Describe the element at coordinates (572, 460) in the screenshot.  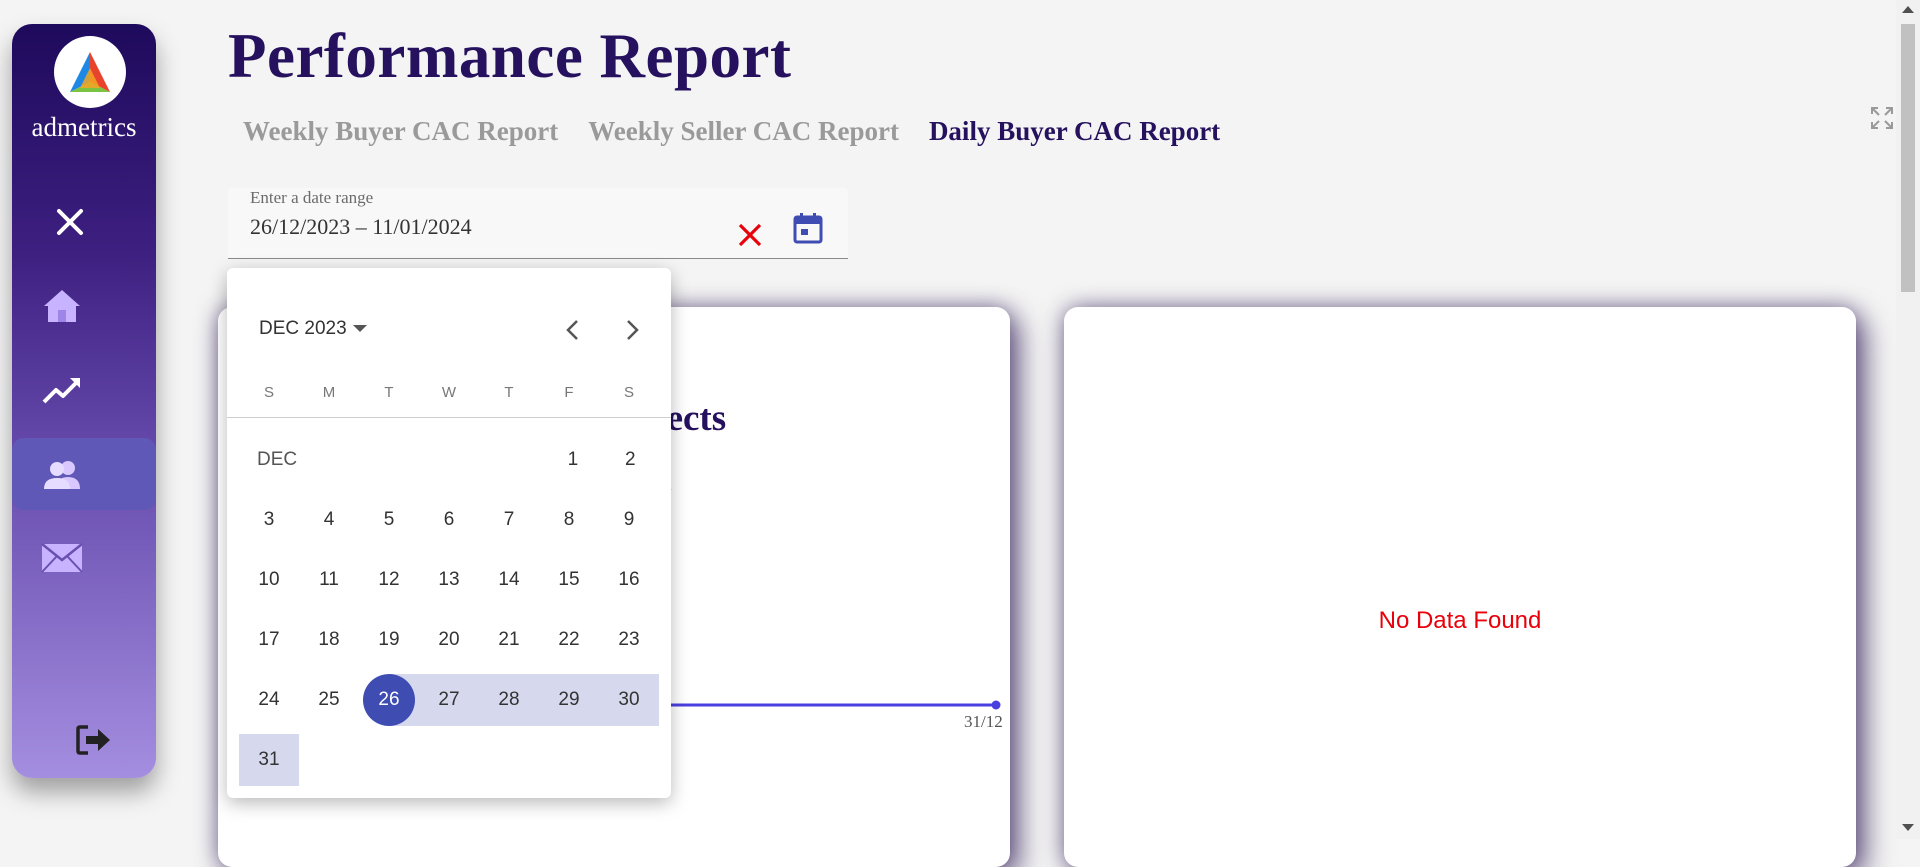
I see `calendar-day: 1` at that location.